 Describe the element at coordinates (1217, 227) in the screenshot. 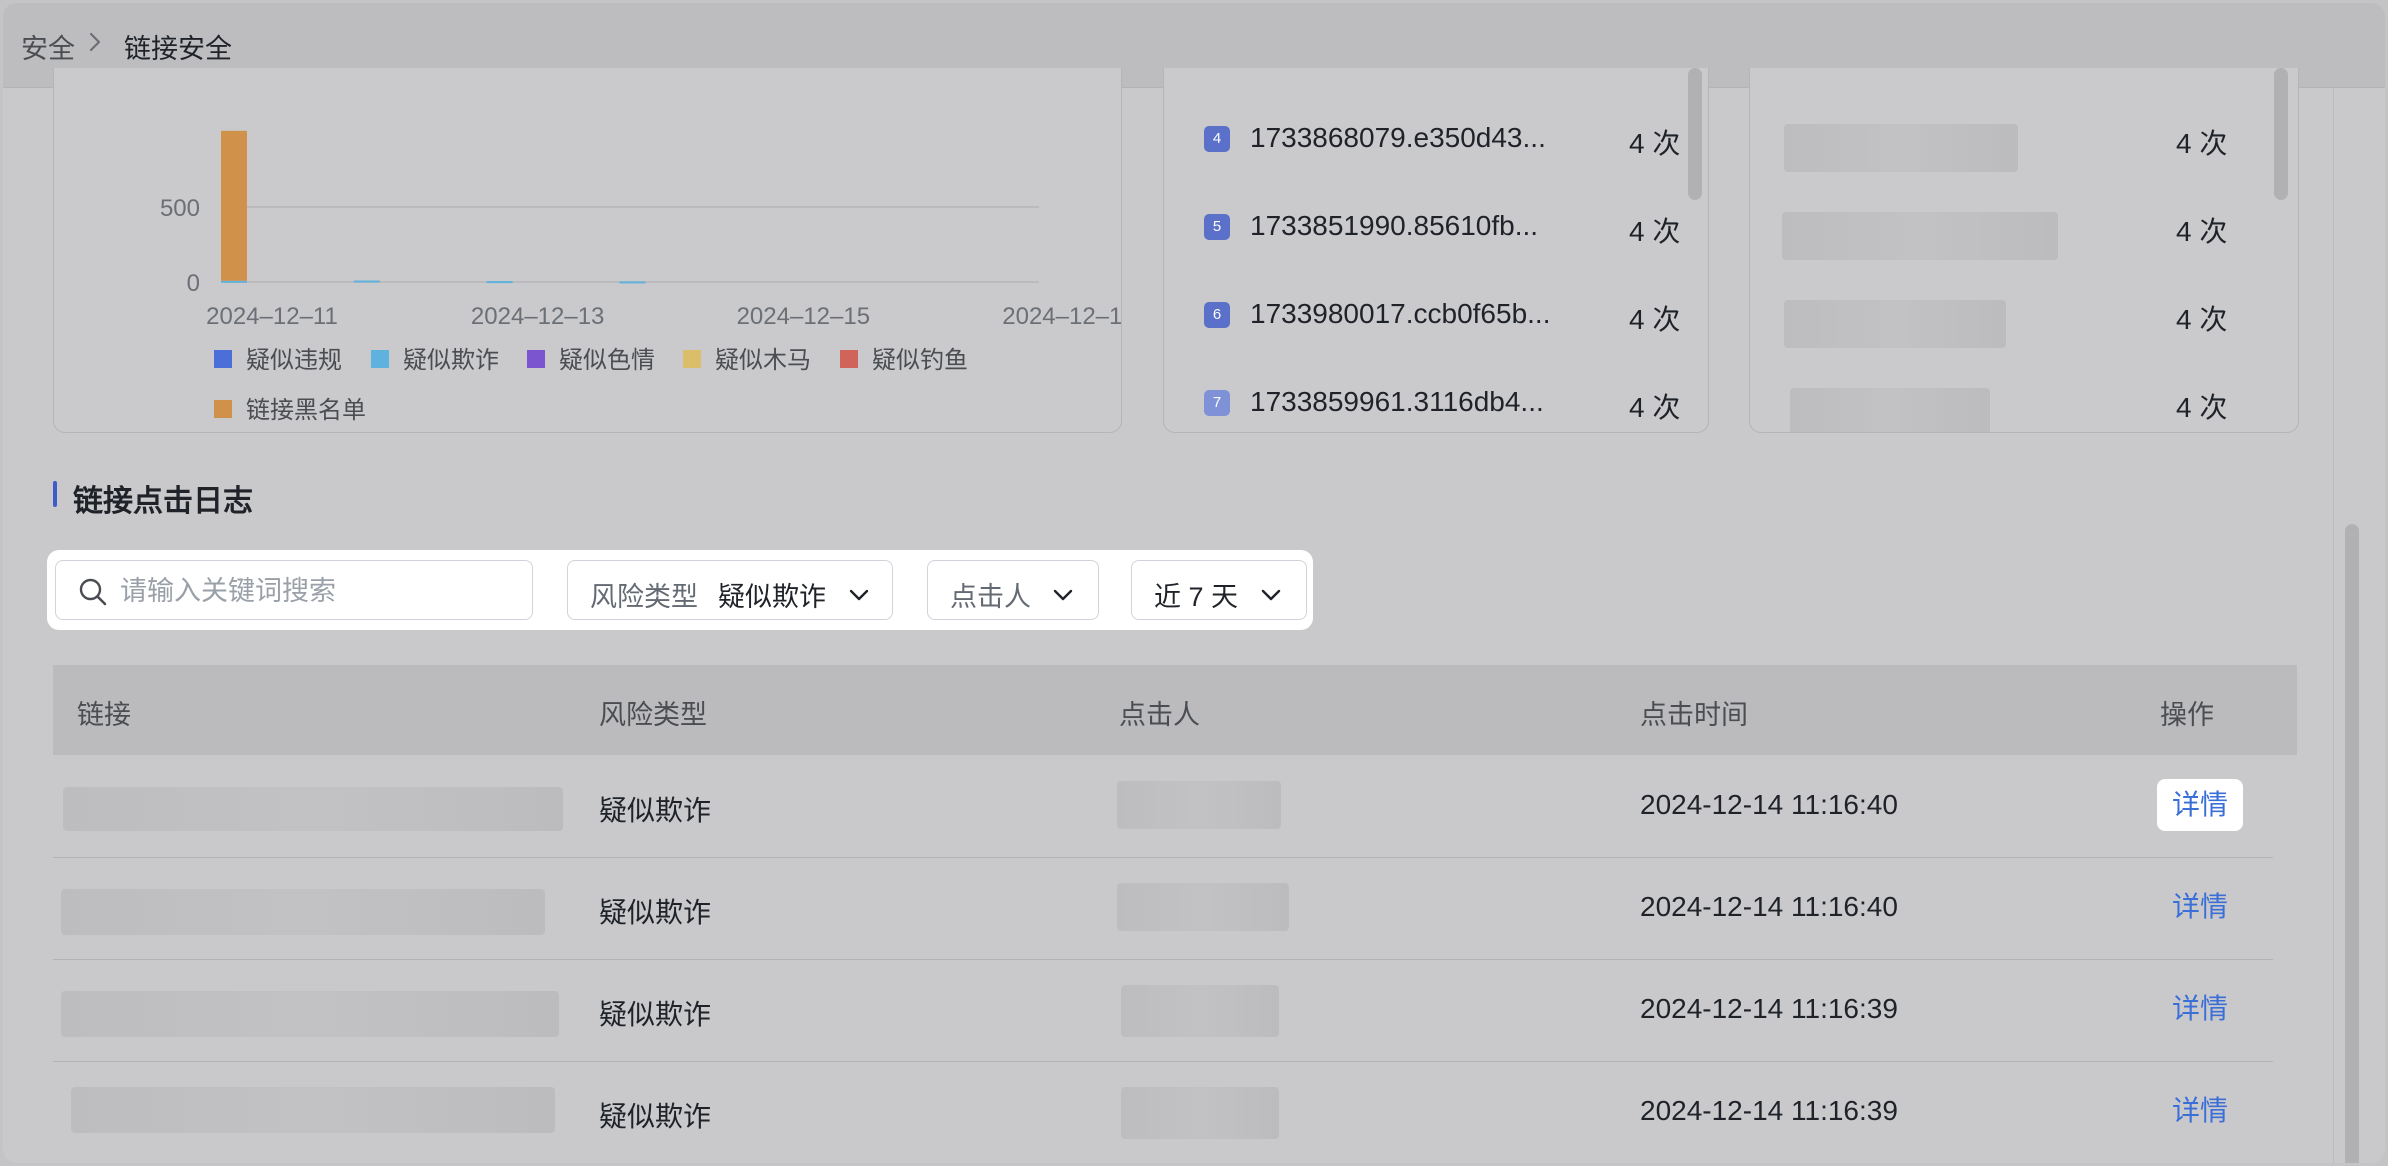

I see `rank-badge: 5` at that location.